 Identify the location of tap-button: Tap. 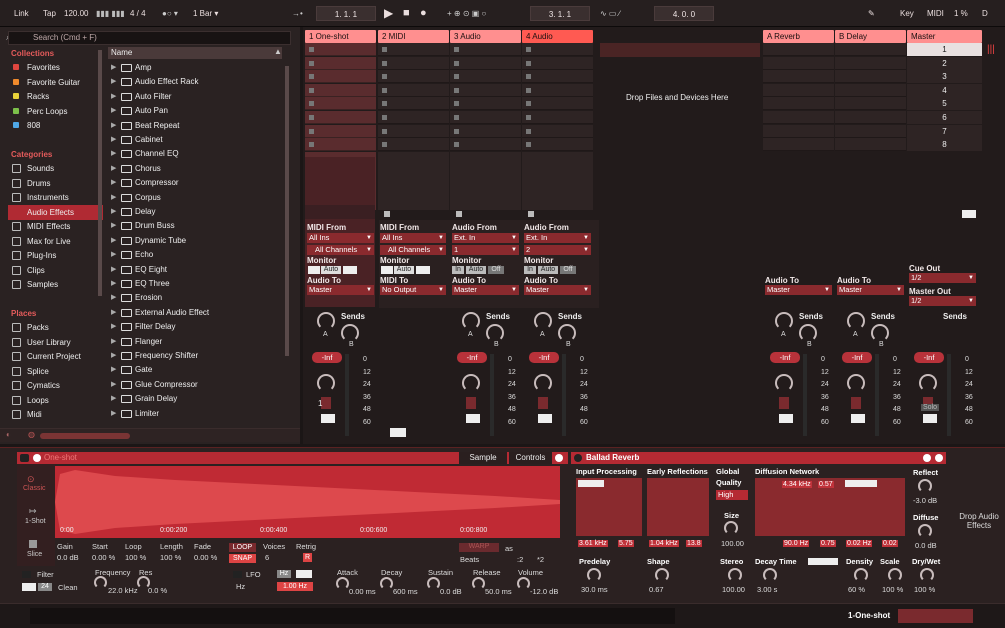
(49, 13).